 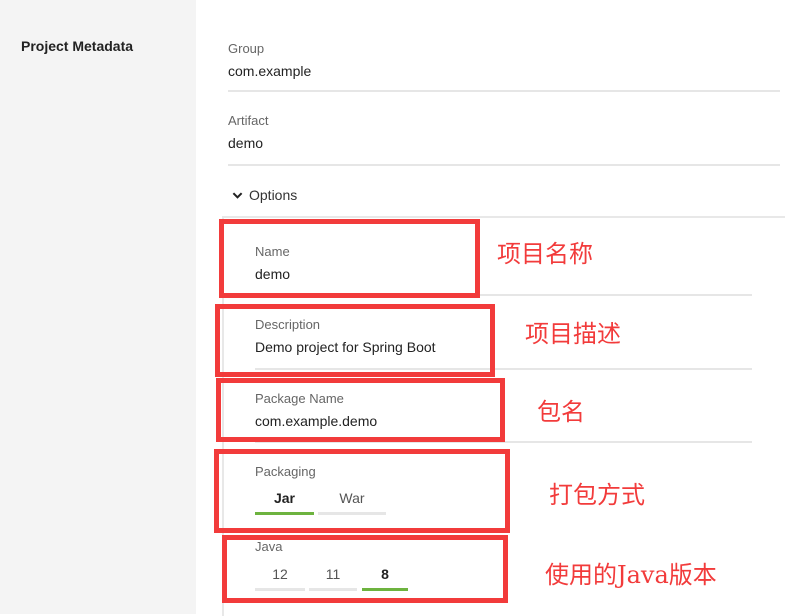 I want to click on annotation-package: 包名, so click(x=561, y=412).